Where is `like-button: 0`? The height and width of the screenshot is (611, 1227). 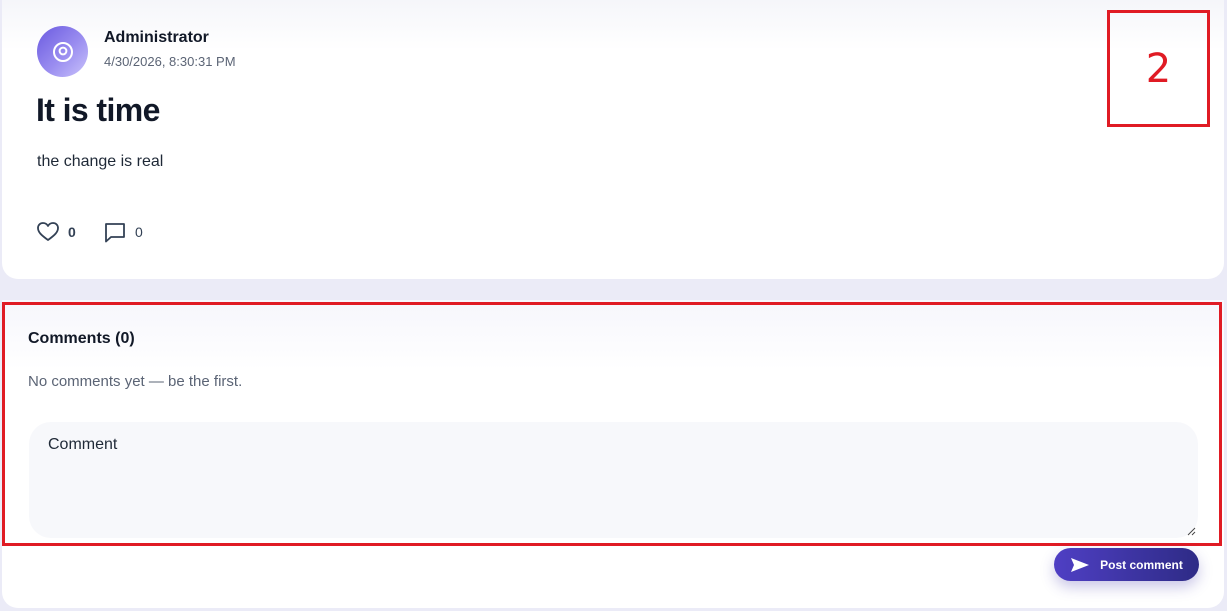
like-button: 0 is located at coordinates (56, 232).